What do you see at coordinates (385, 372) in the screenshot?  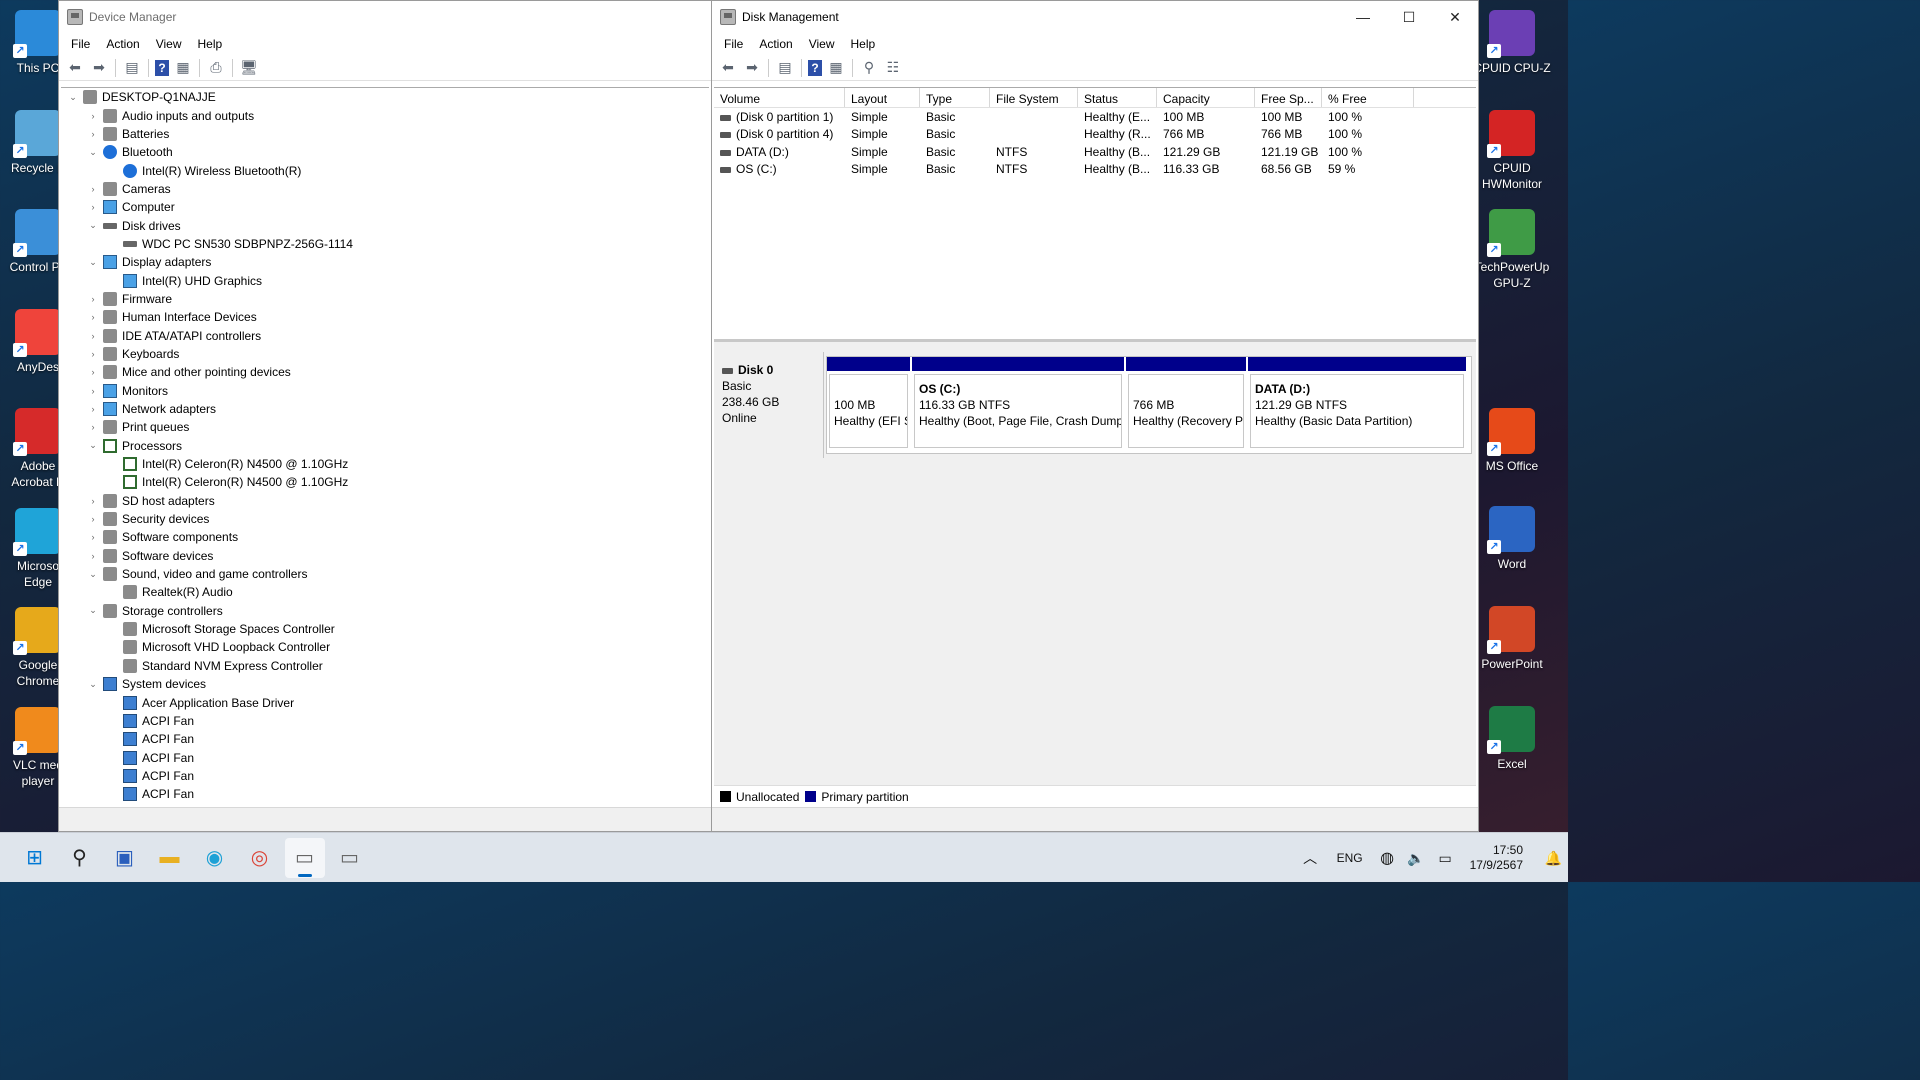 I see `tree-node: › Mice and other pointing devices` at bounding box center [385, 372].